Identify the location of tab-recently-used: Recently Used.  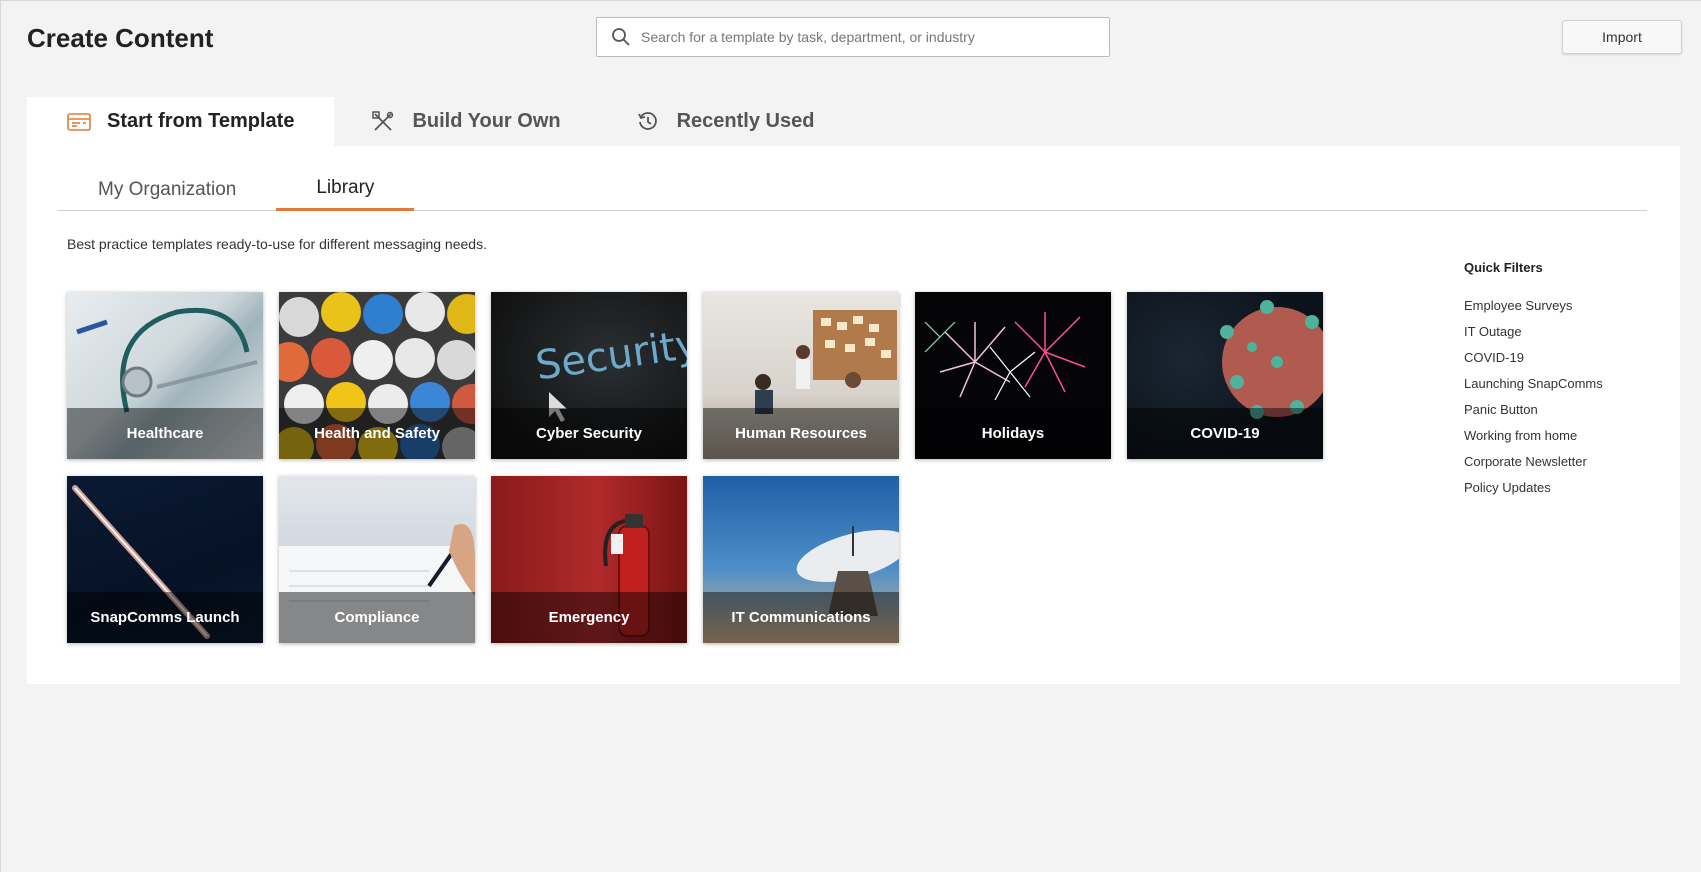
(726, 121).